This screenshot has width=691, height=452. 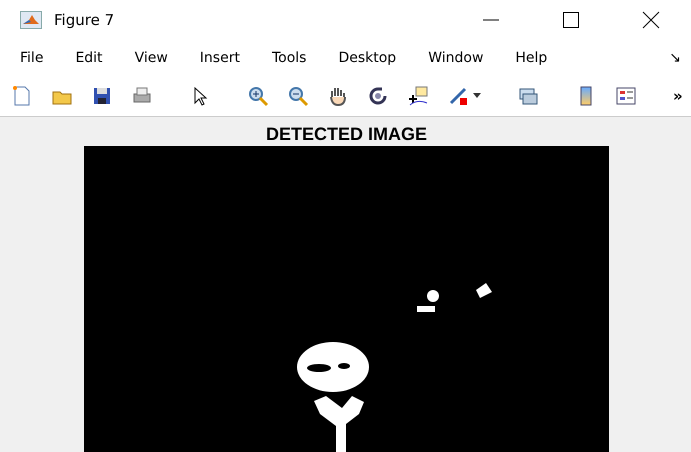 What do you see at coordinates (89, 58) in the screenshot?
I see `menu-item: Edit` at bounding box center [89, 58].